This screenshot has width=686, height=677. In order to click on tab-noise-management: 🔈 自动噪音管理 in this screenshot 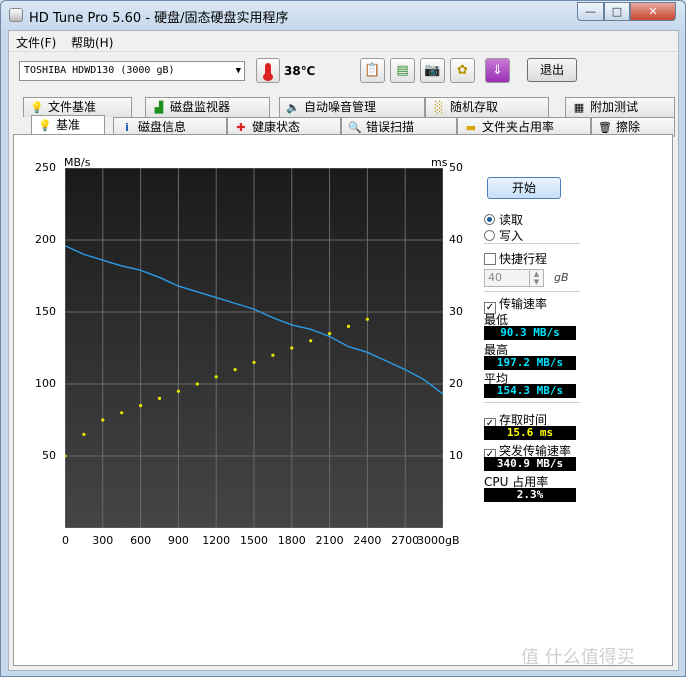, I will do `click(352, 107)`.